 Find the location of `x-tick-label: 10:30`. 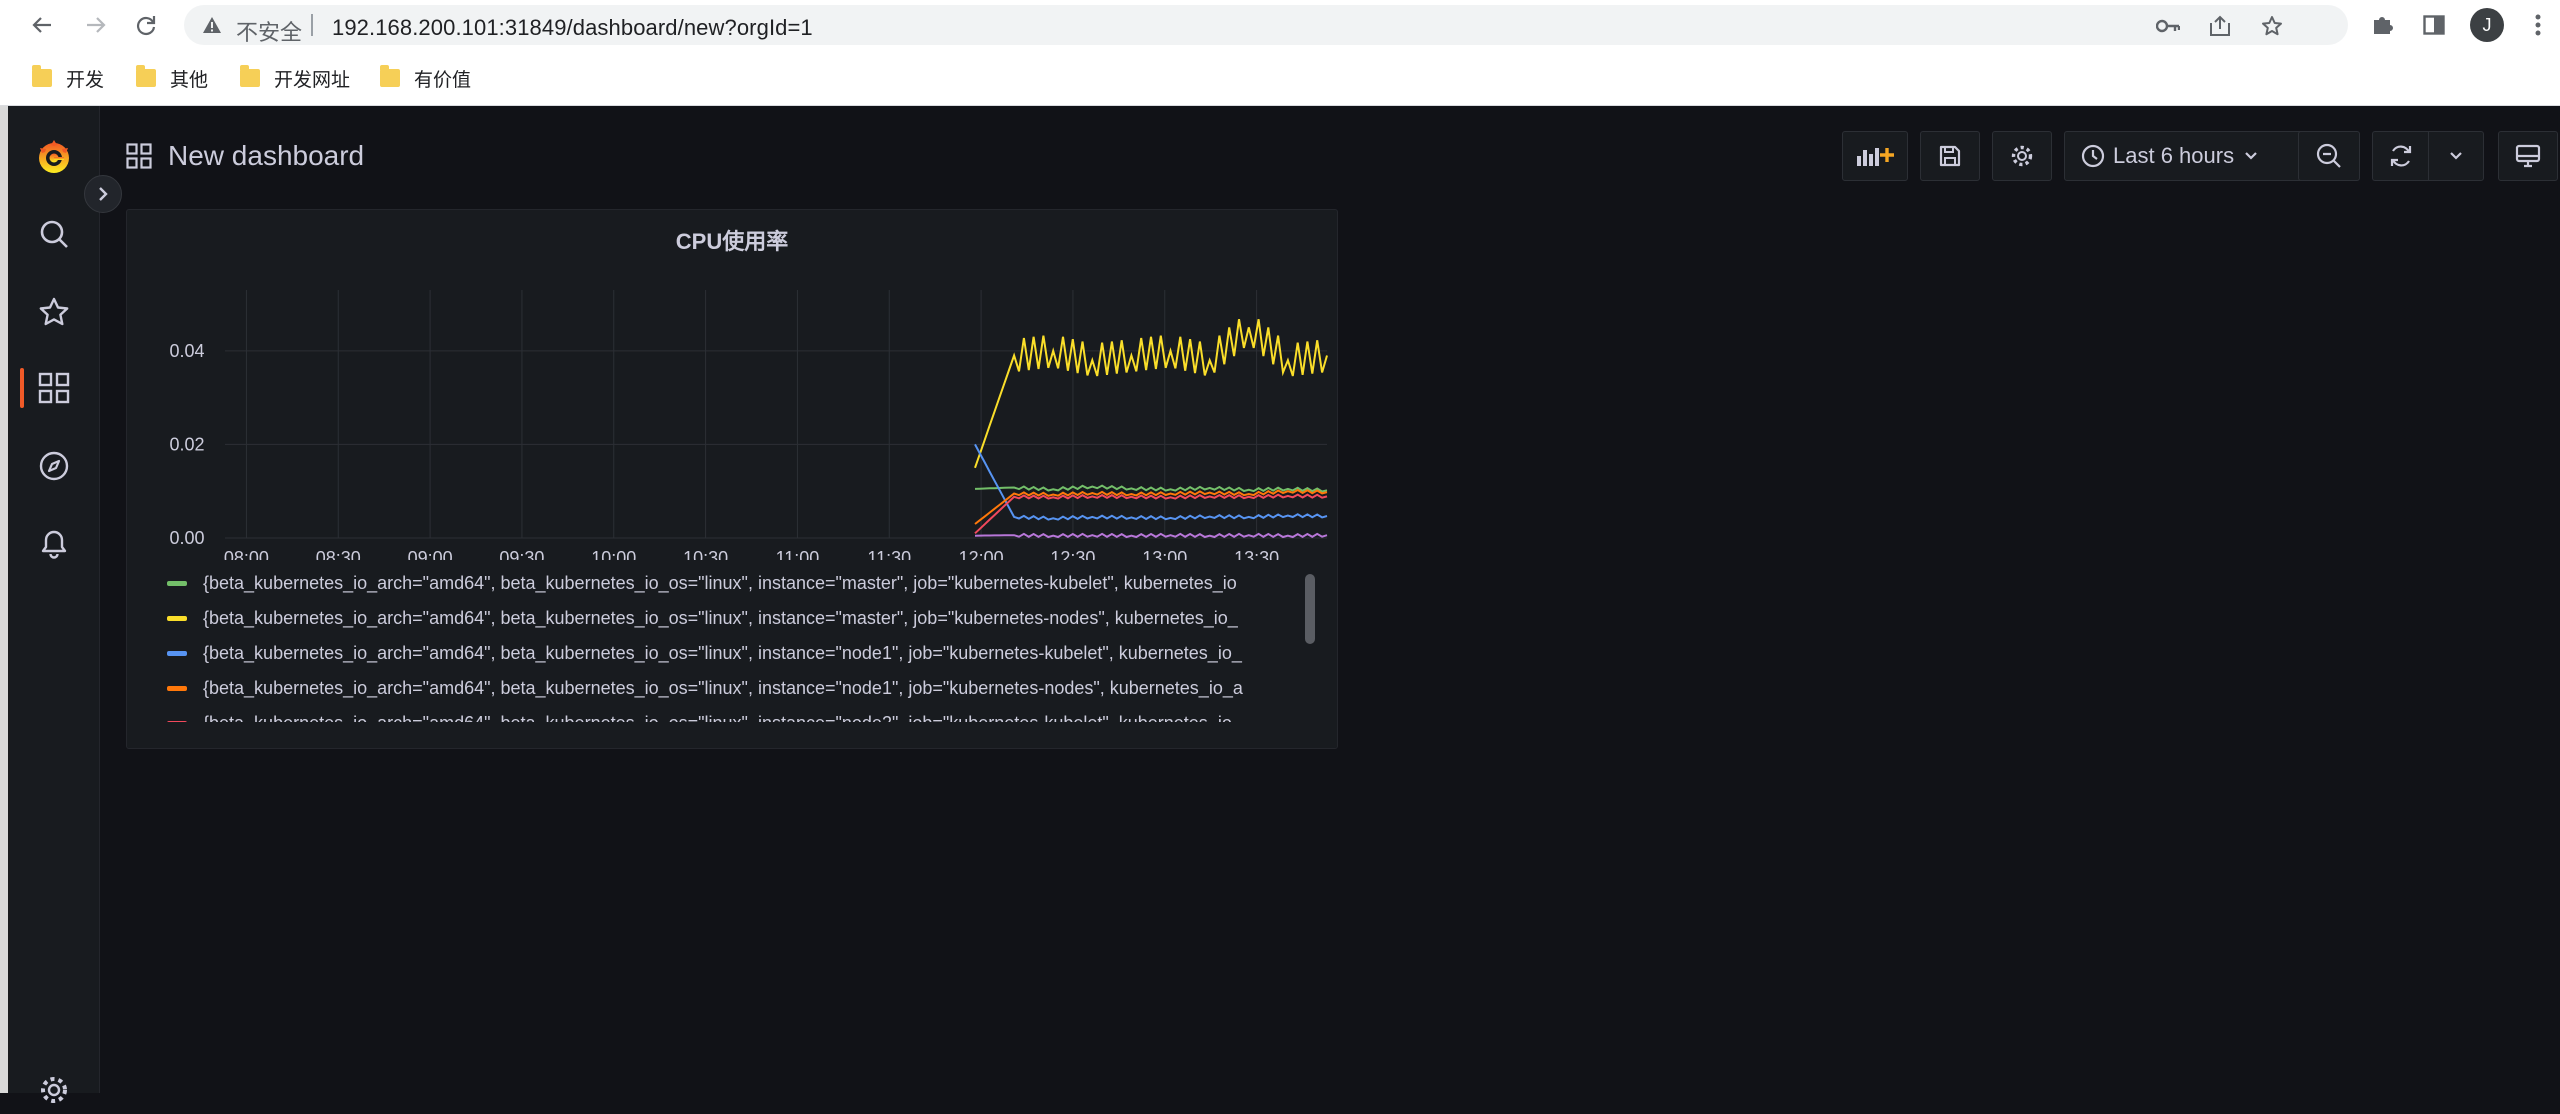

x-tick-label: 10:30 is located at coordinates (705, 554).